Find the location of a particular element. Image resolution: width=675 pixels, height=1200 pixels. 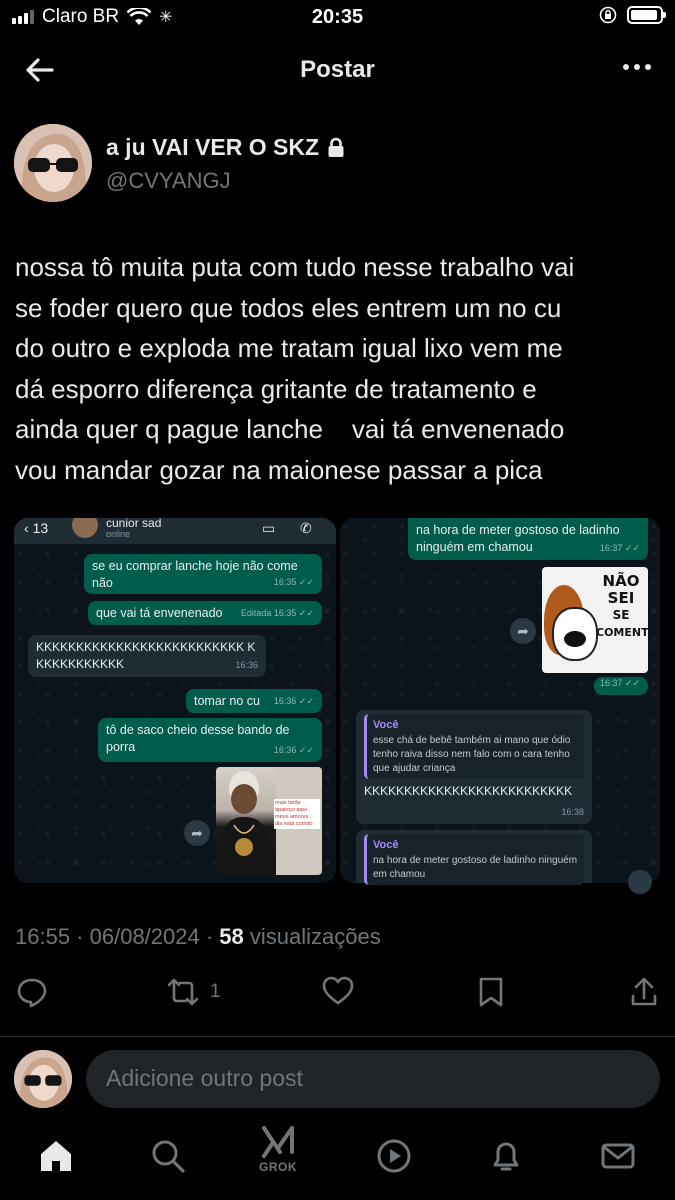

phone-icon: ✆ is located at coordinates (306, 528).